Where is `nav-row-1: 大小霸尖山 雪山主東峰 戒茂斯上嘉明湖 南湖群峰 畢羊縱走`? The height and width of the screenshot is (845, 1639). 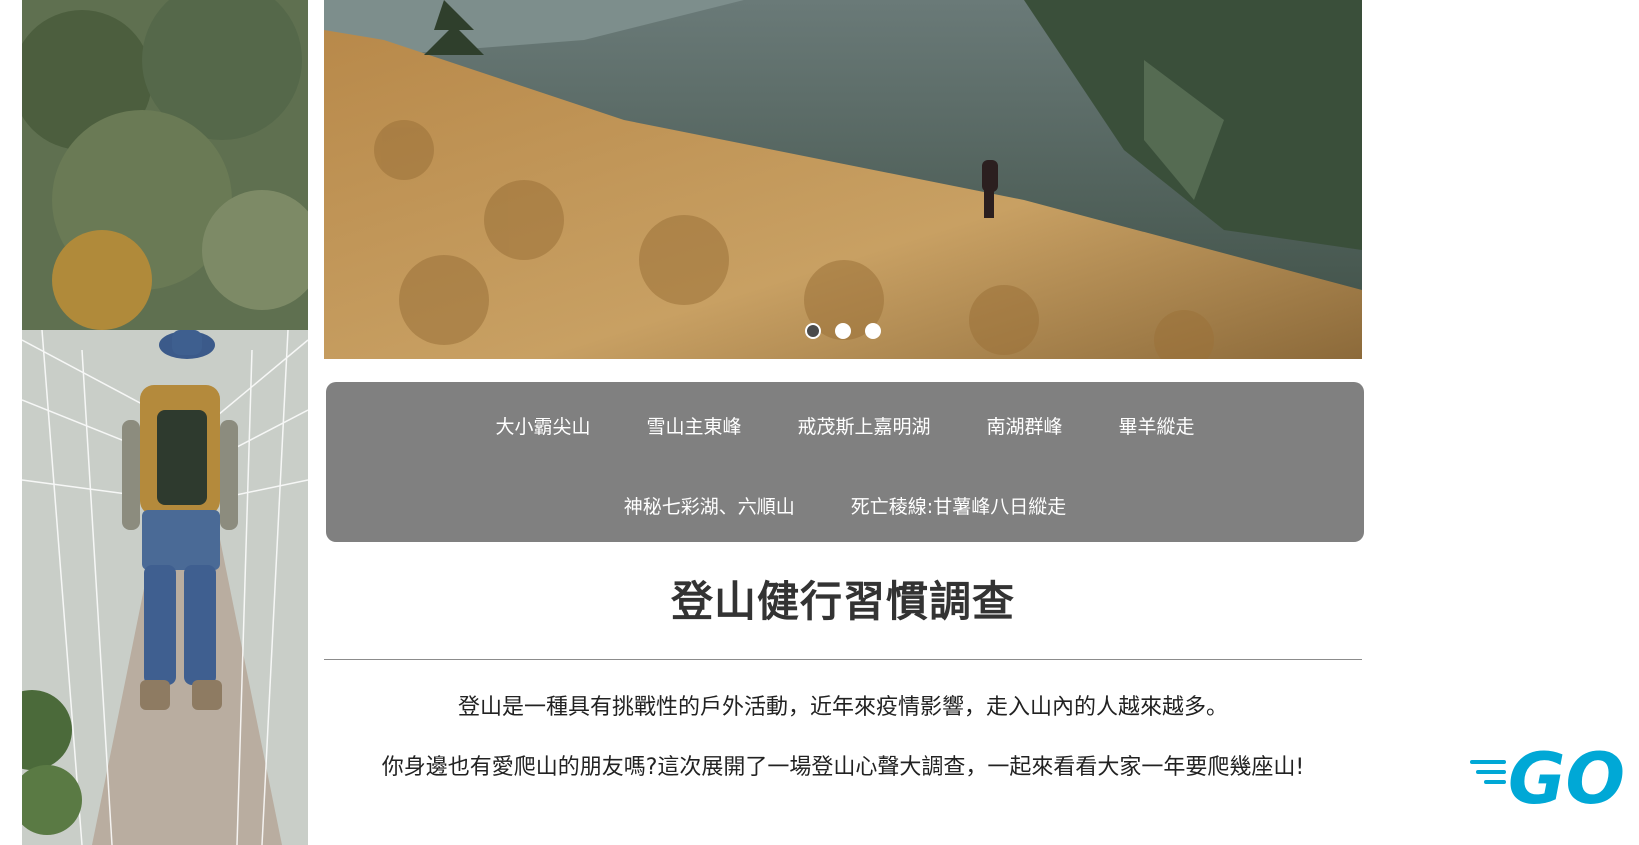 nav-row-1: 大小霸尖山 雪山主東峰 戒茂斯上嘉明湖 南湖群峰 畢羊縱走 is located at coordinates (845, 425).